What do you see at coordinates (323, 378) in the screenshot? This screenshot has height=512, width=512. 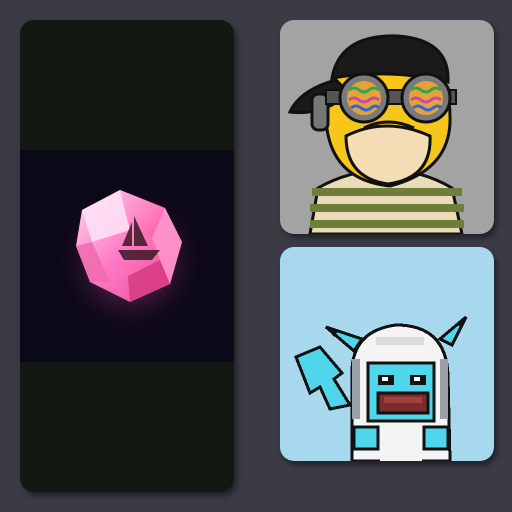 I see `lightning-tail` at bounding box center [323, 378].